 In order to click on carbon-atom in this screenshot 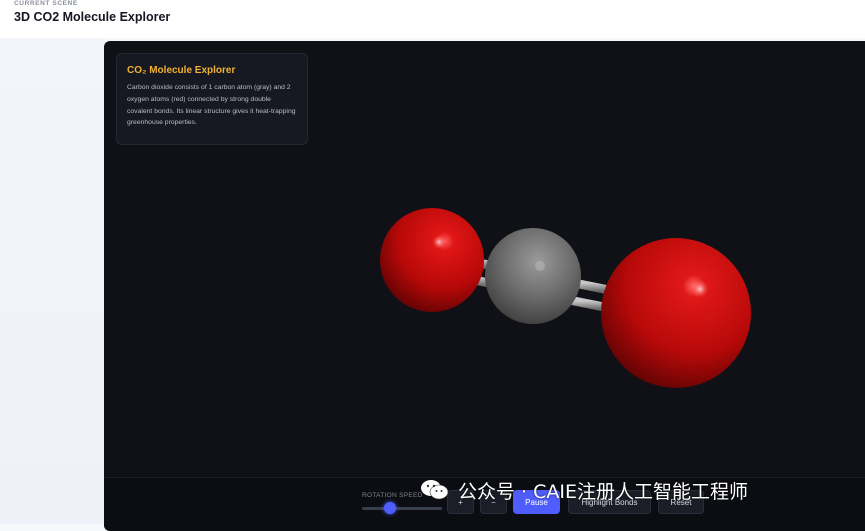, I will do `click(533, 276)`.